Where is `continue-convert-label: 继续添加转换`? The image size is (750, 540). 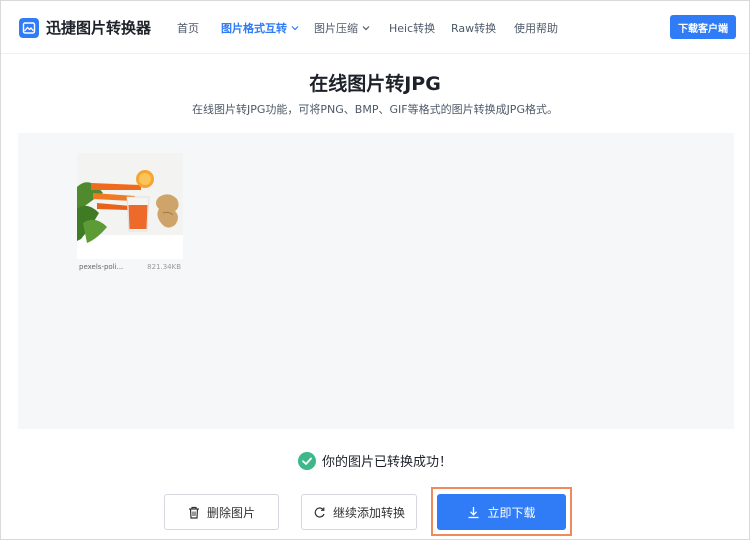 continue-convert-label: 继续添加转换 is located at coordinates (368, 512).